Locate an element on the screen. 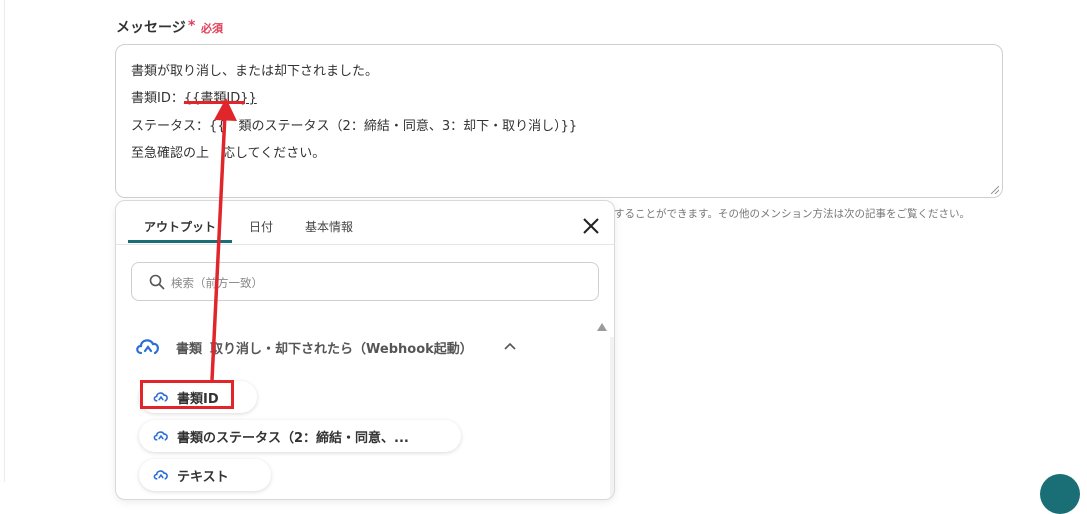 This screenshot has width=1087, height=514. annotation-arrow-icon is located at coordinates (223, 239).